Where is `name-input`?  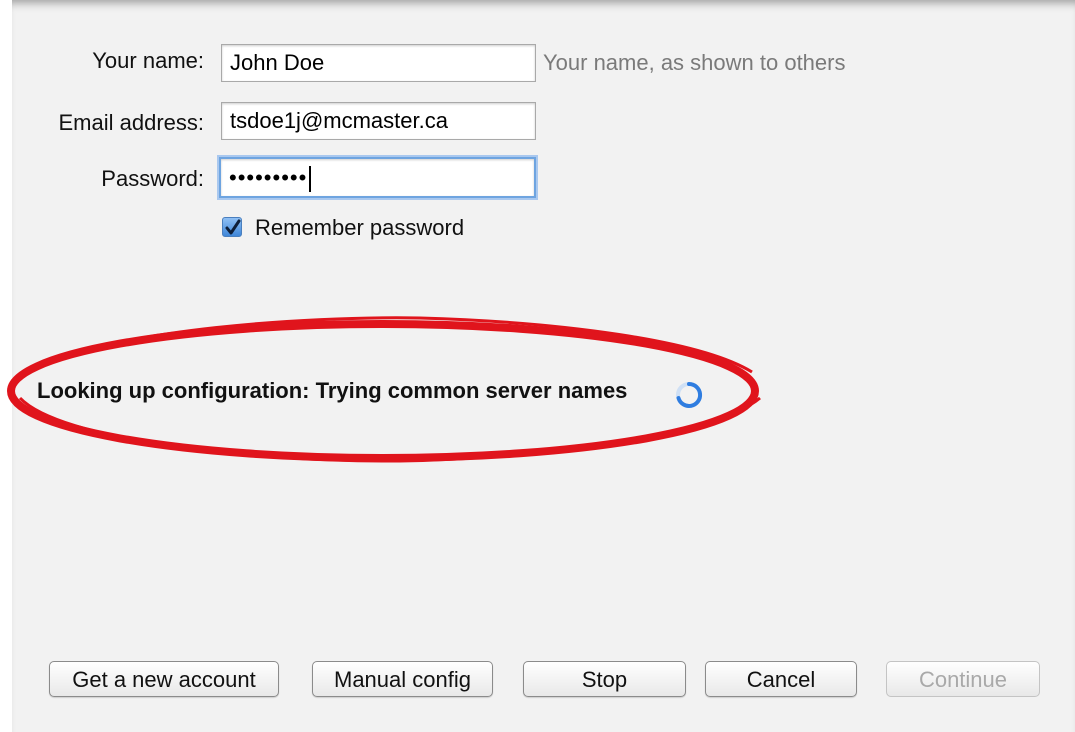
name-input is located at coordinates (378, 63).